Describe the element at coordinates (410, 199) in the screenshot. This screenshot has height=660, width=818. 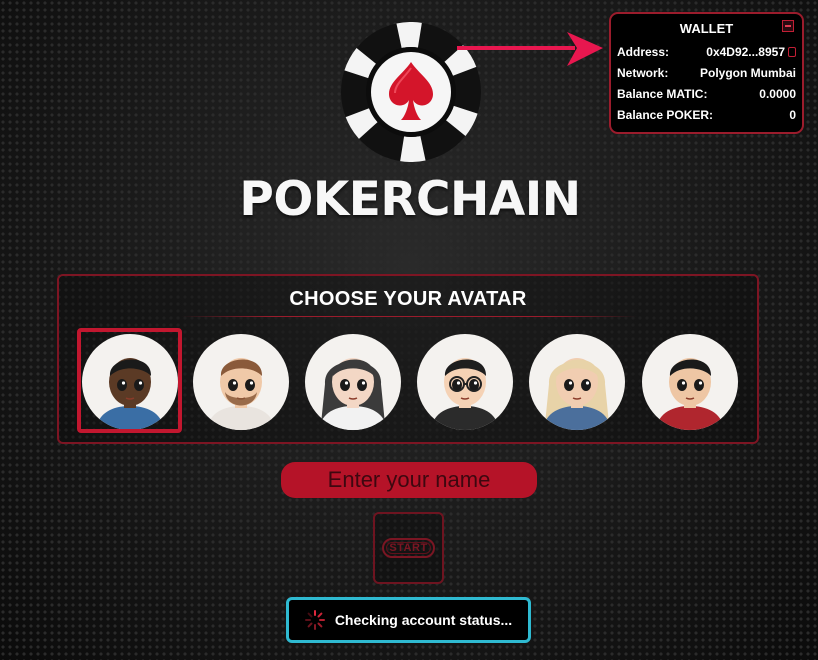
I see `brand-title: POKERCHAIN` at that location.